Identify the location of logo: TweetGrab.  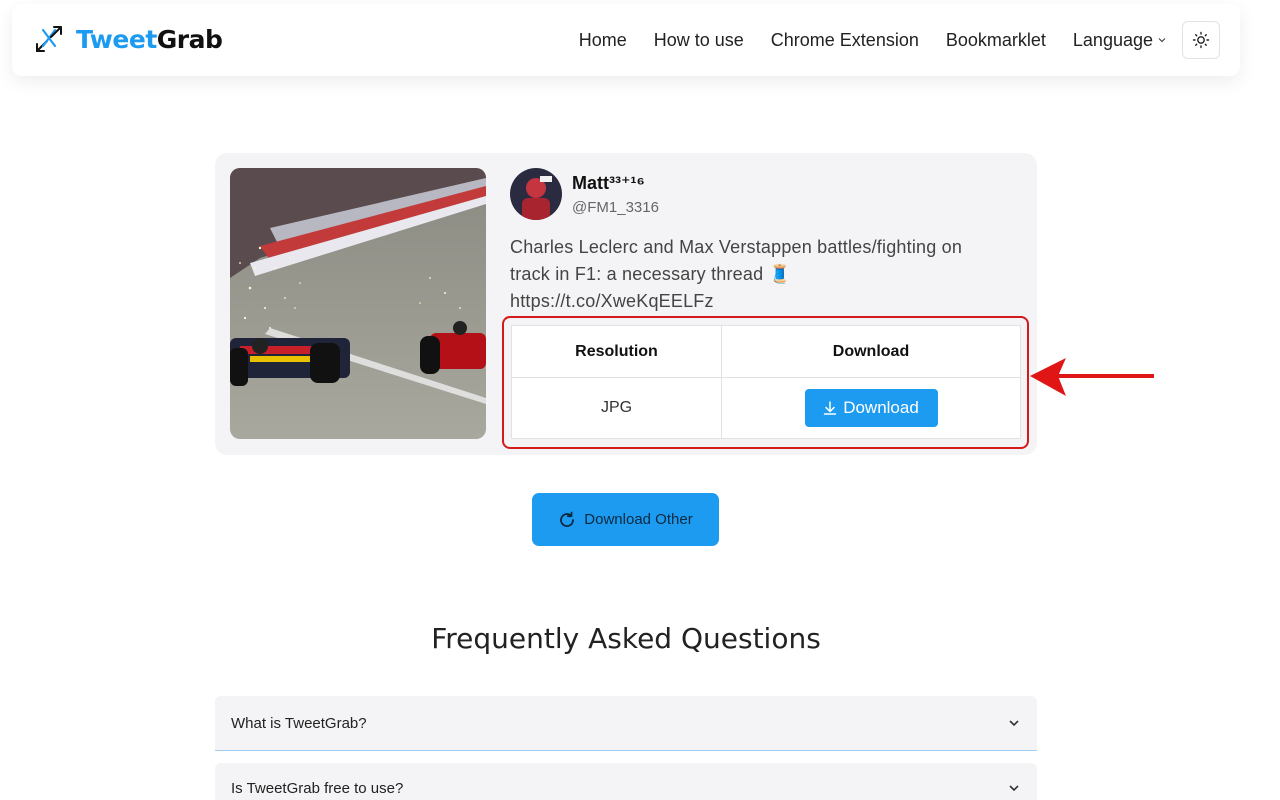
(128, 39).